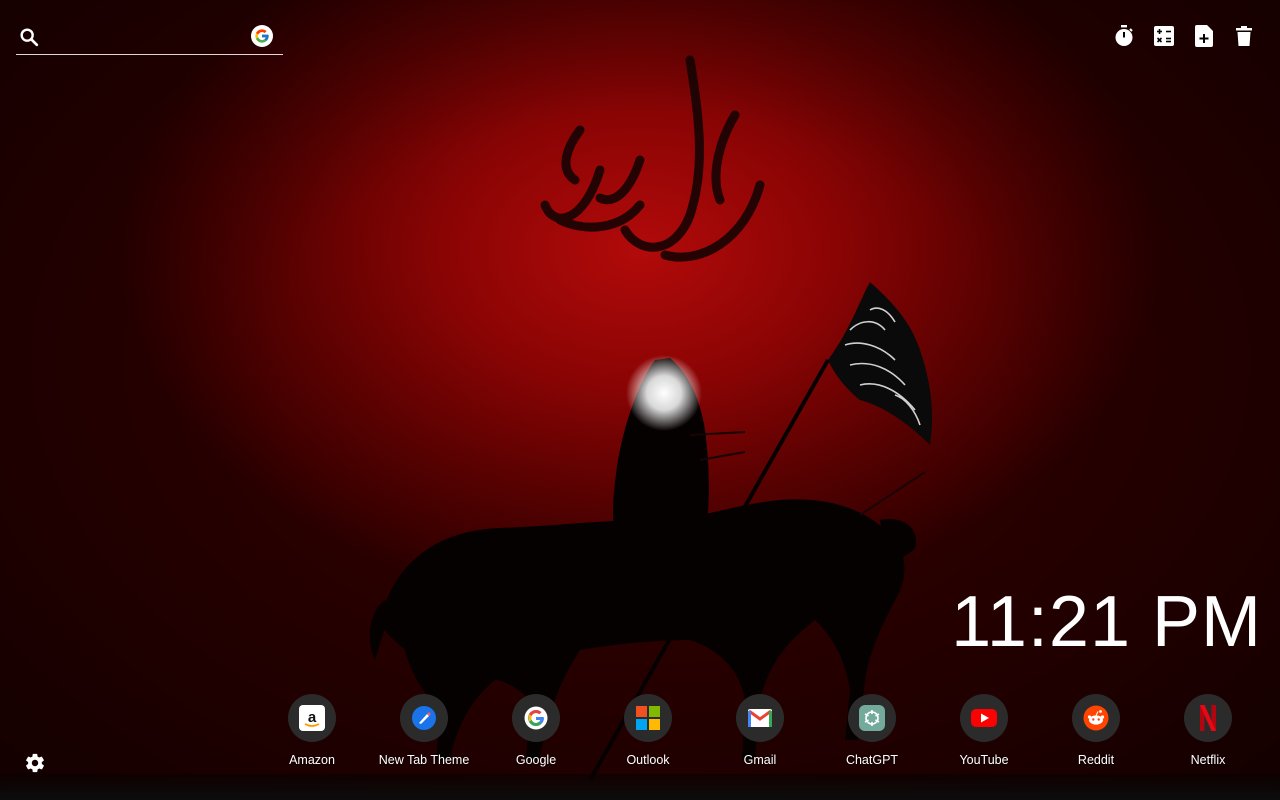 The image size is (1280, 800). I want to click on search-bar, so click(149, 37).